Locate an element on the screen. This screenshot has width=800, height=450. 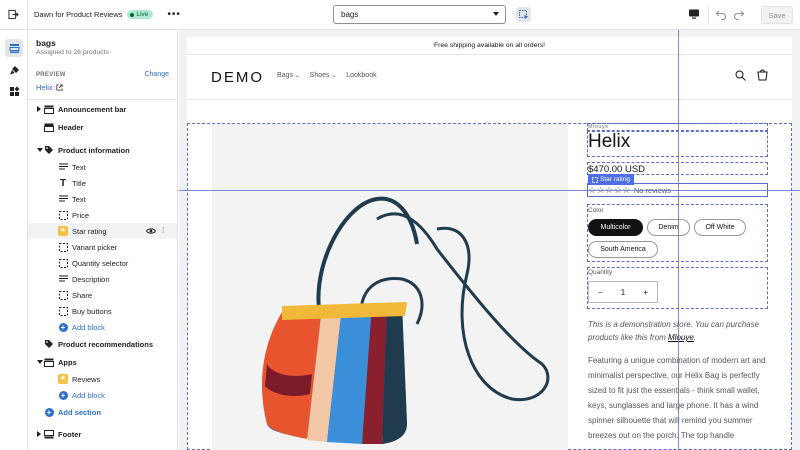
device-preview-button is located at coordinates (694, 15).